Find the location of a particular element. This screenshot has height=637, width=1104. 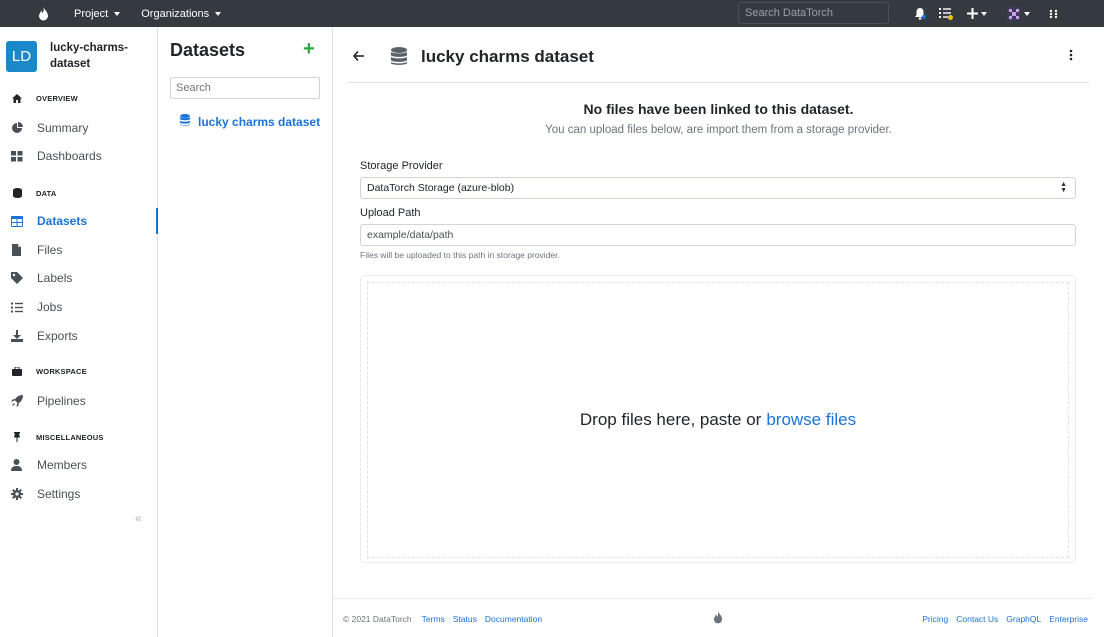

sidebar-item-label: Jobs is located at coordinates (50, 307).